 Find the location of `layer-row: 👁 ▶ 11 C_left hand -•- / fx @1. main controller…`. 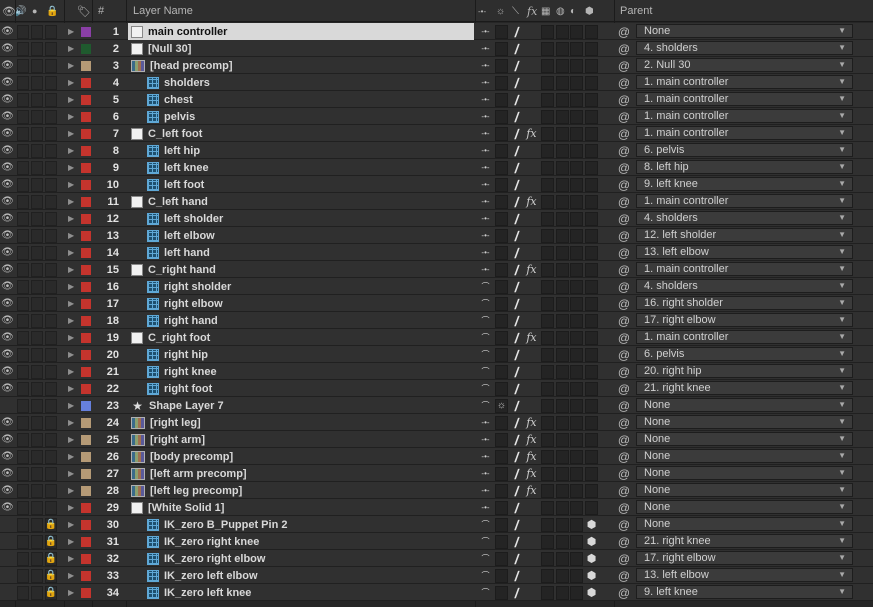

layer-row: 👁 ▶ 11 C_left hand -•- / fx @1. main controller… is located at coordinates (436, 201).